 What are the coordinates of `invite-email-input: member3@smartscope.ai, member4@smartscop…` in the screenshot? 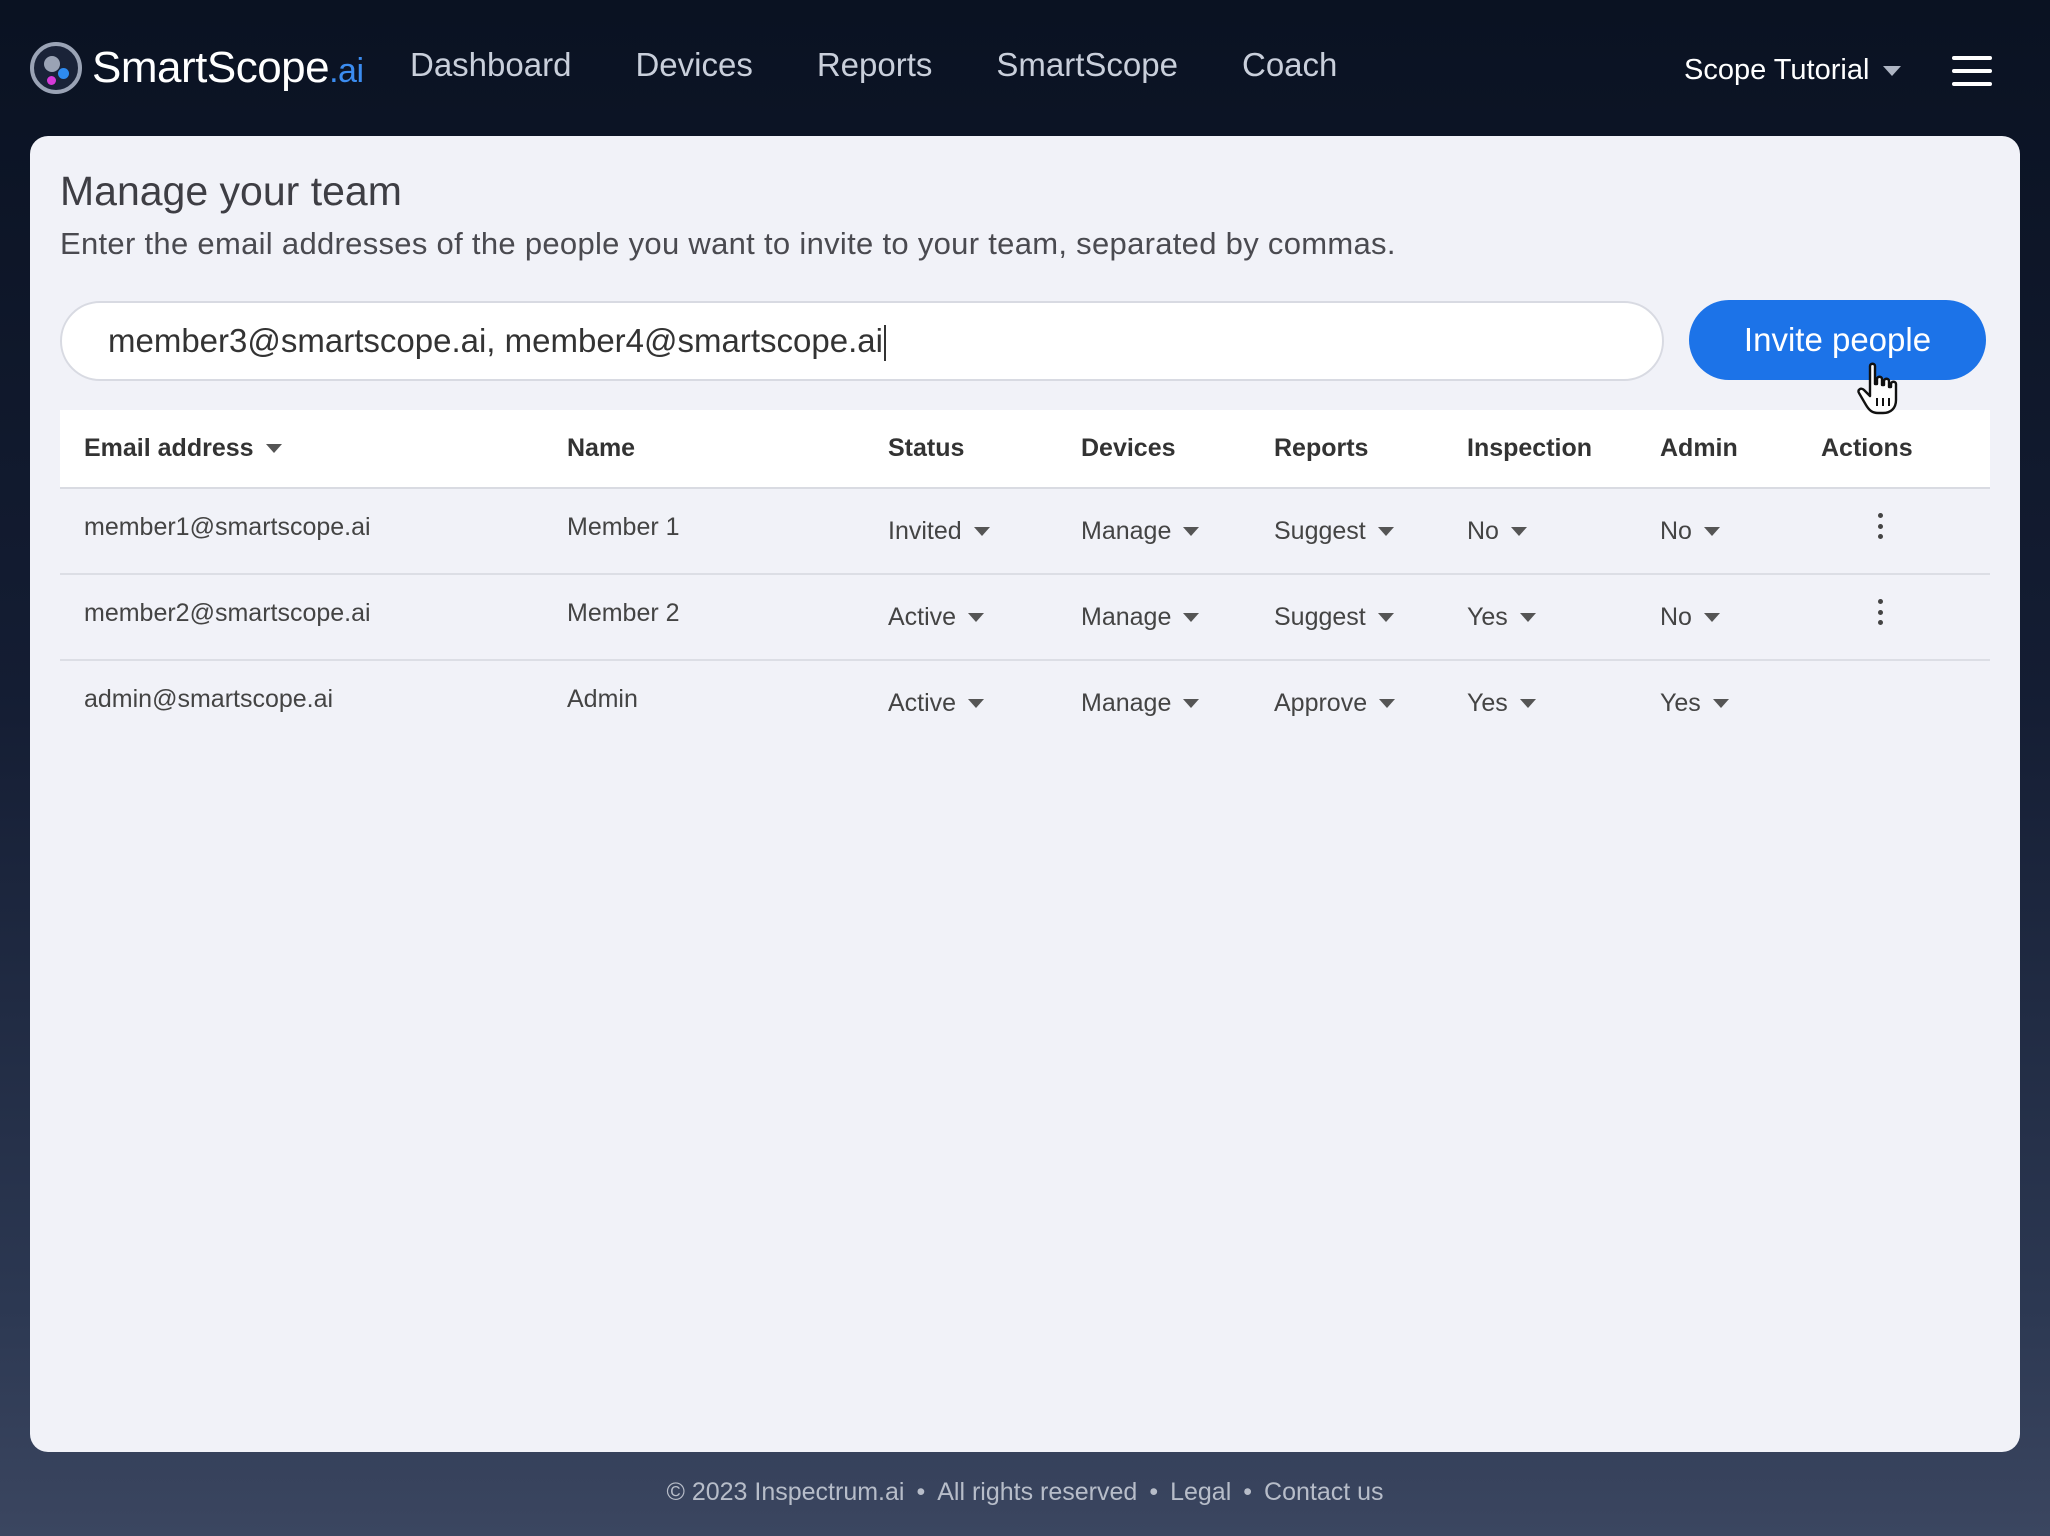 It's located at (862, 341).